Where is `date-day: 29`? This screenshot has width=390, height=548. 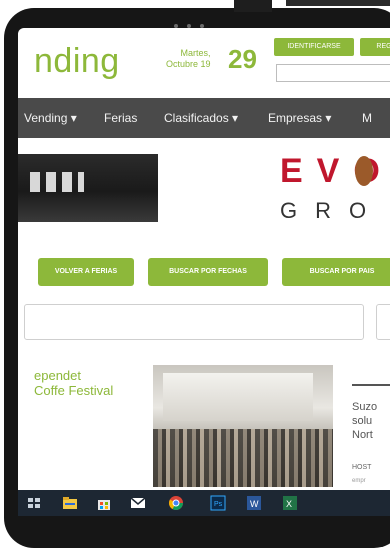
date-day: 29 is located at coordinates (242, 59).